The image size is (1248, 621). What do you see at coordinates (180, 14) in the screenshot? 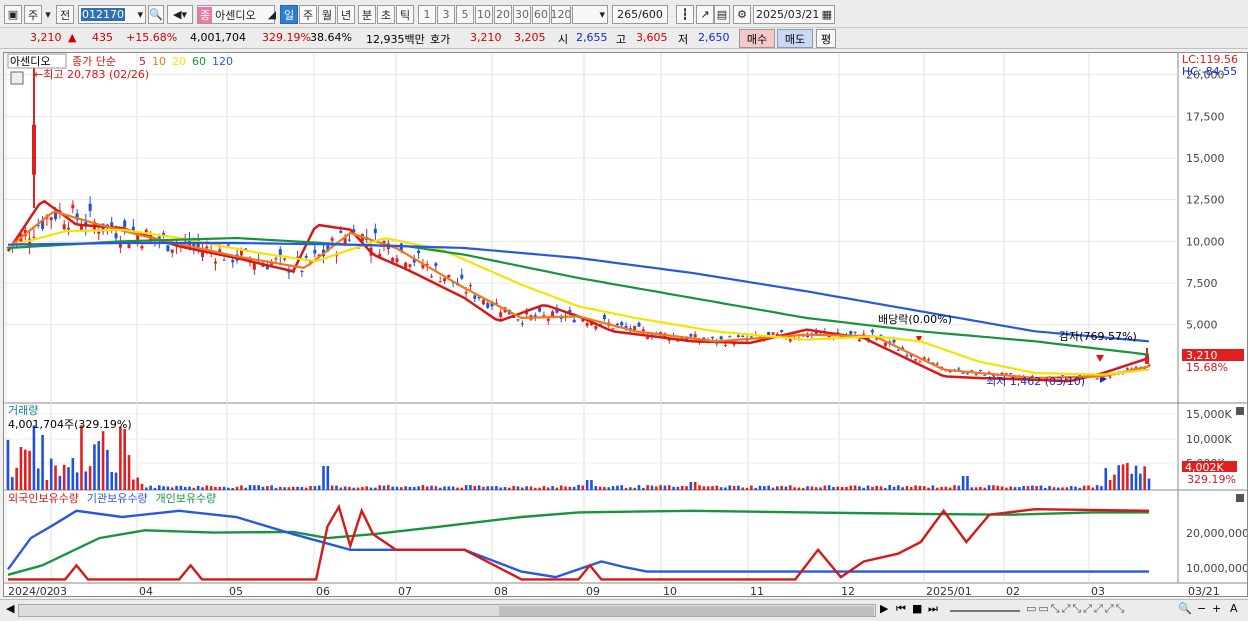
I see `speaker-icon: ◀▾` at bounding box center [180, 14].